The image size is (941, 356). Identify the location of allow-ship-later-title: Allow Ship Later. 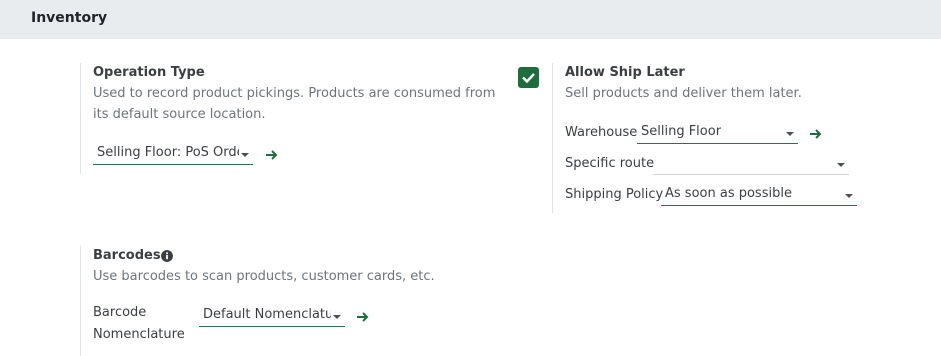
(625, 72).